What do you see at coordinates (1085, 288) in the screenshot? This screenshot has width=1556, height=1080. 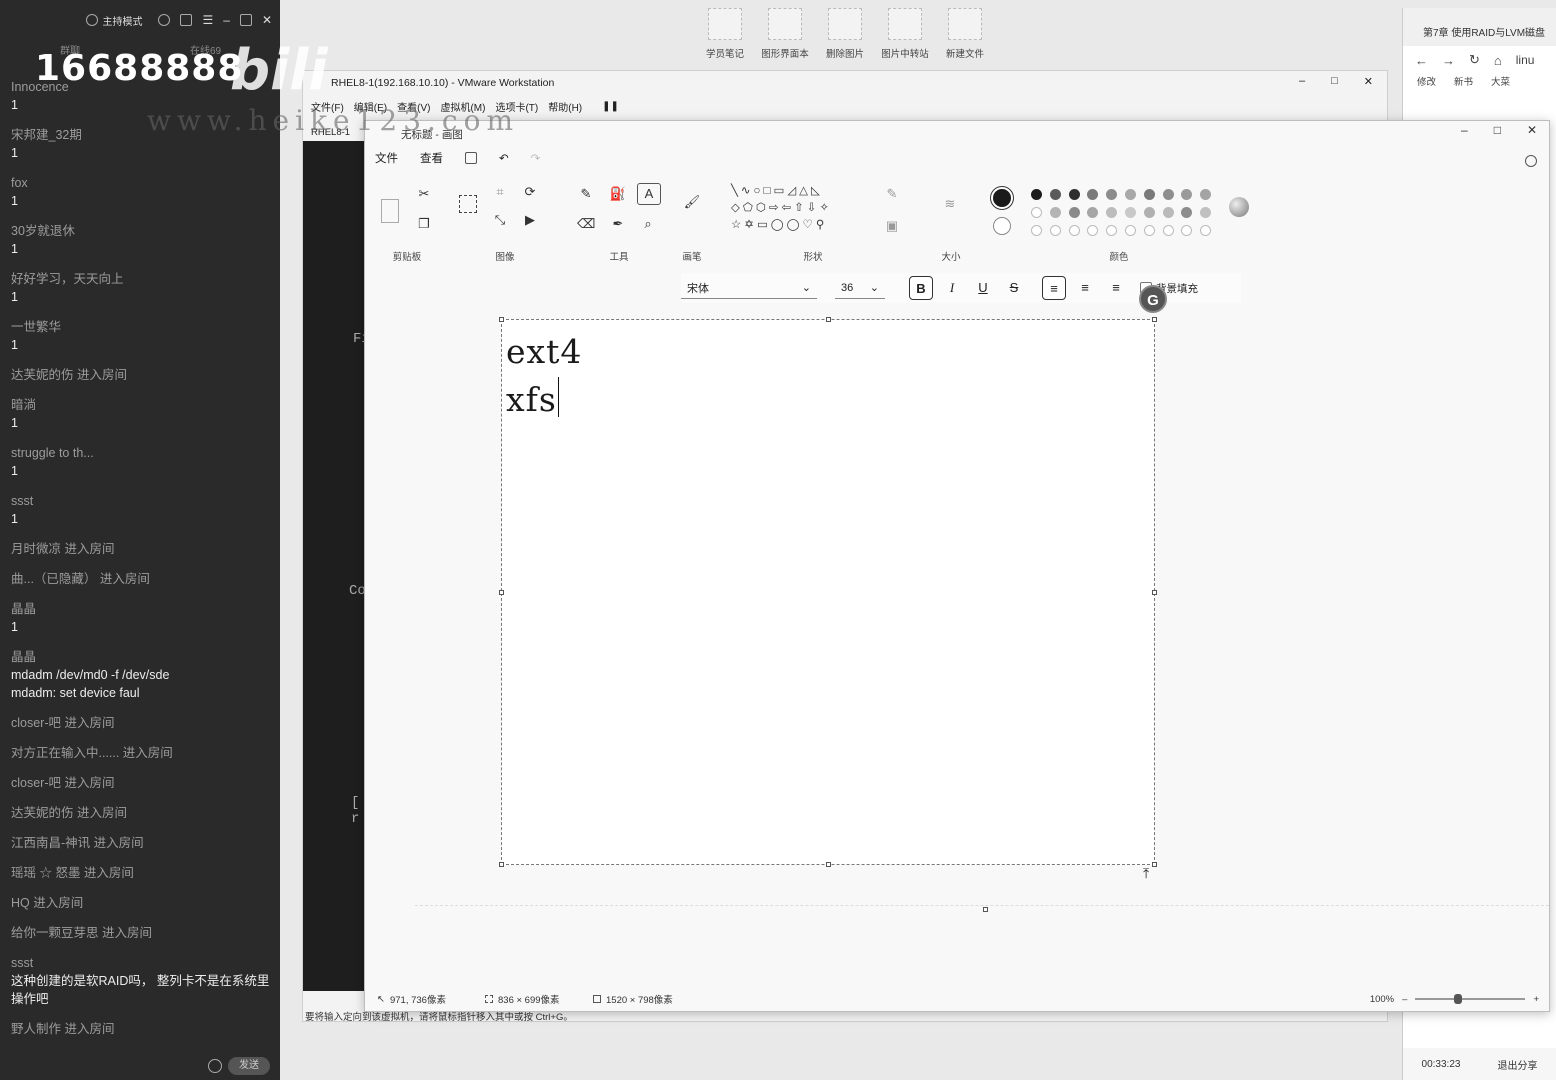 I see `align-center-button: ≡` at bounding box center [1085, 288].